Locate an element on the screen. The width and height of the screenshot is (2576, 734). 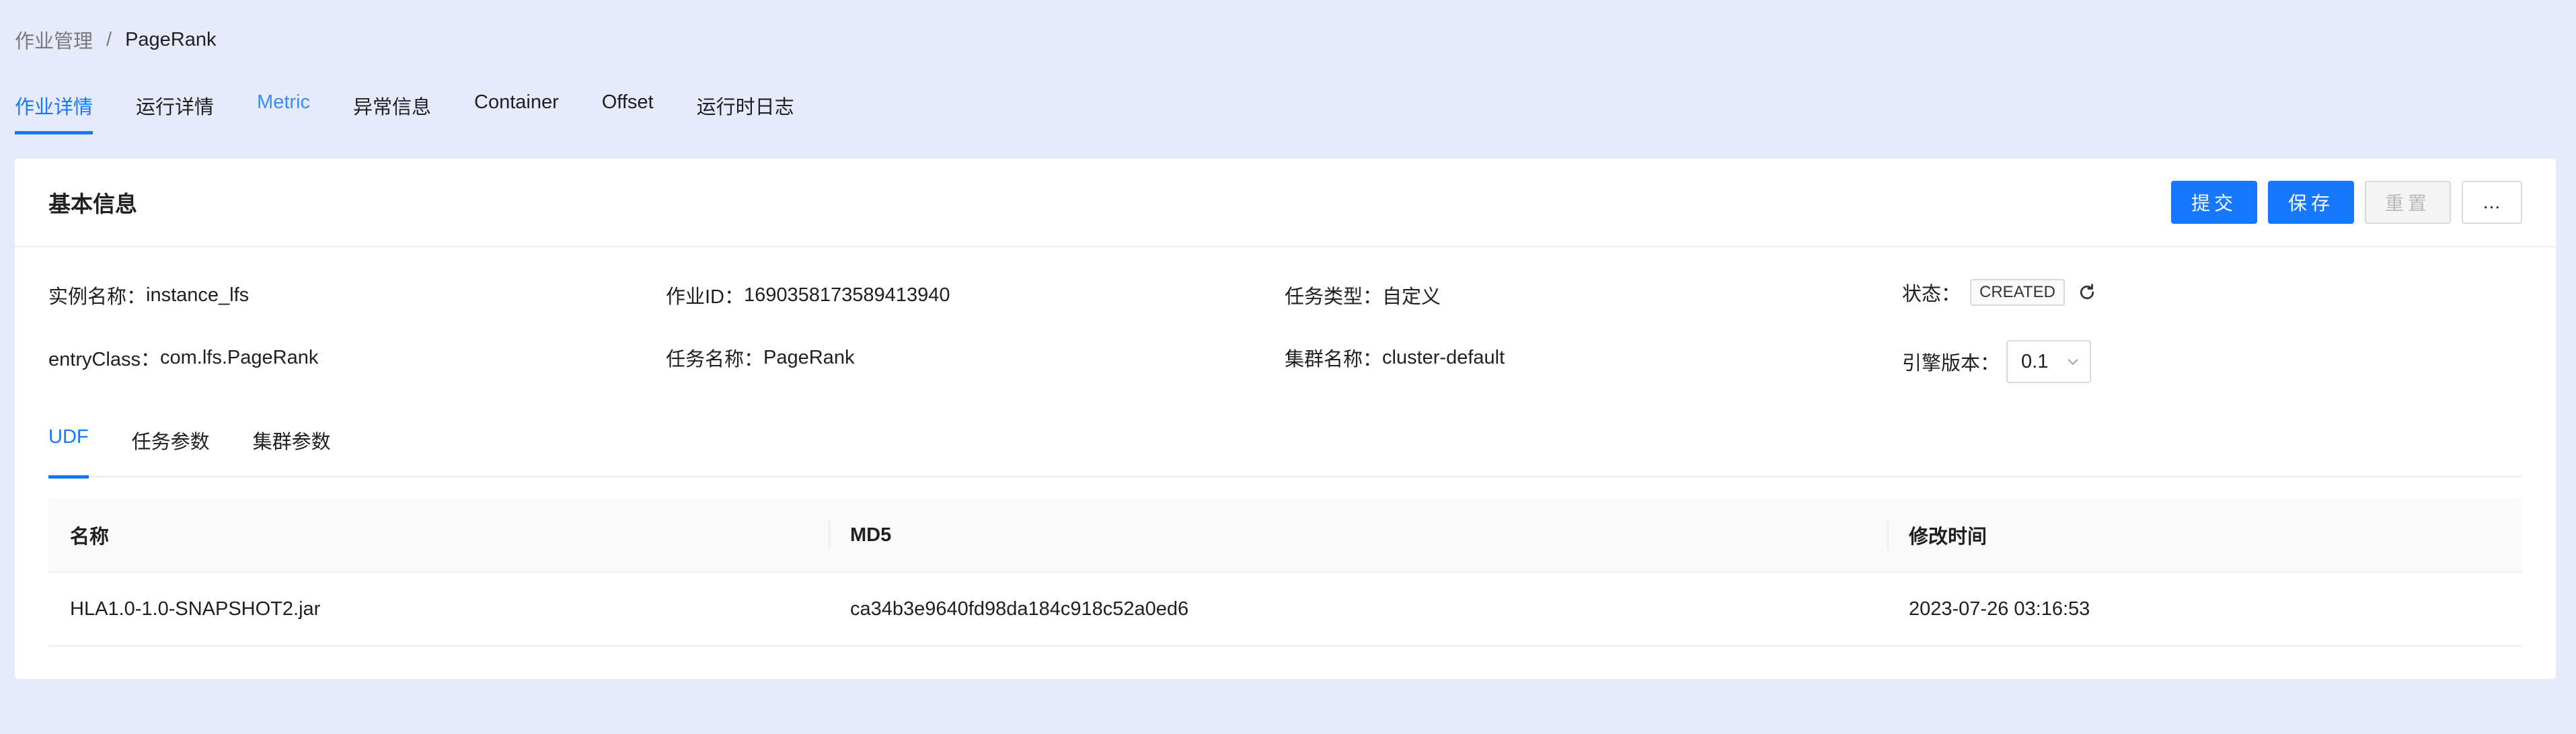
job-id-label: 作业ID： is located at coordinates (705, 297).